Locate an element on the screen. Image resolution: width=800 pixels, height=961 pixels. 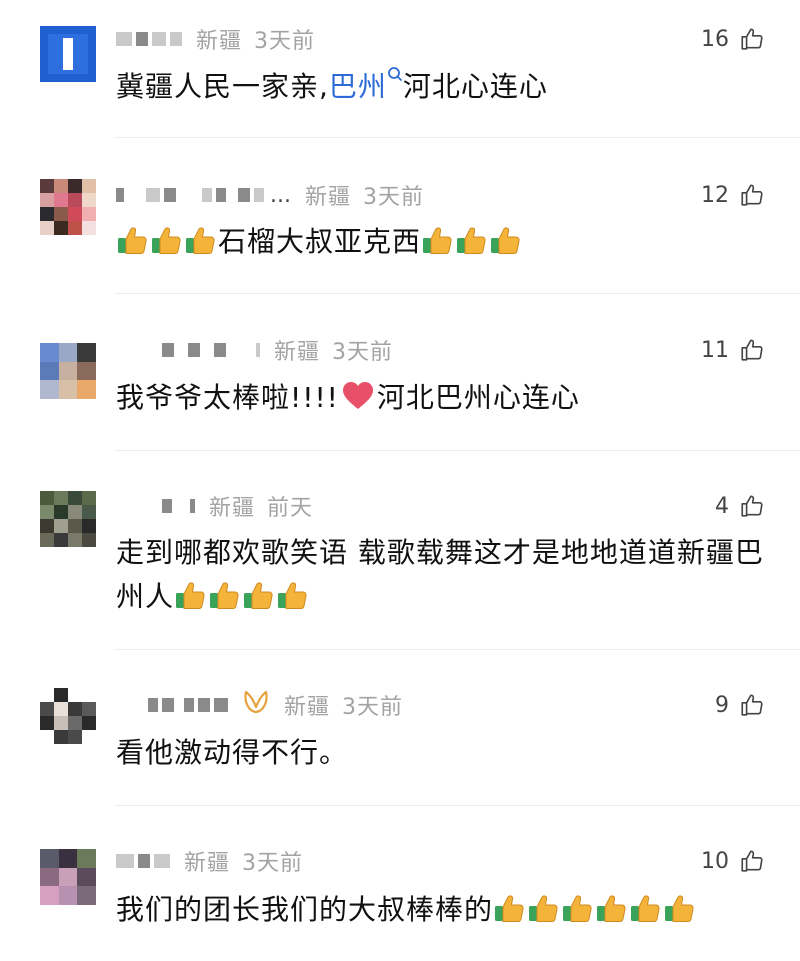
like-button: 11 is located at coordinates (733, 350).